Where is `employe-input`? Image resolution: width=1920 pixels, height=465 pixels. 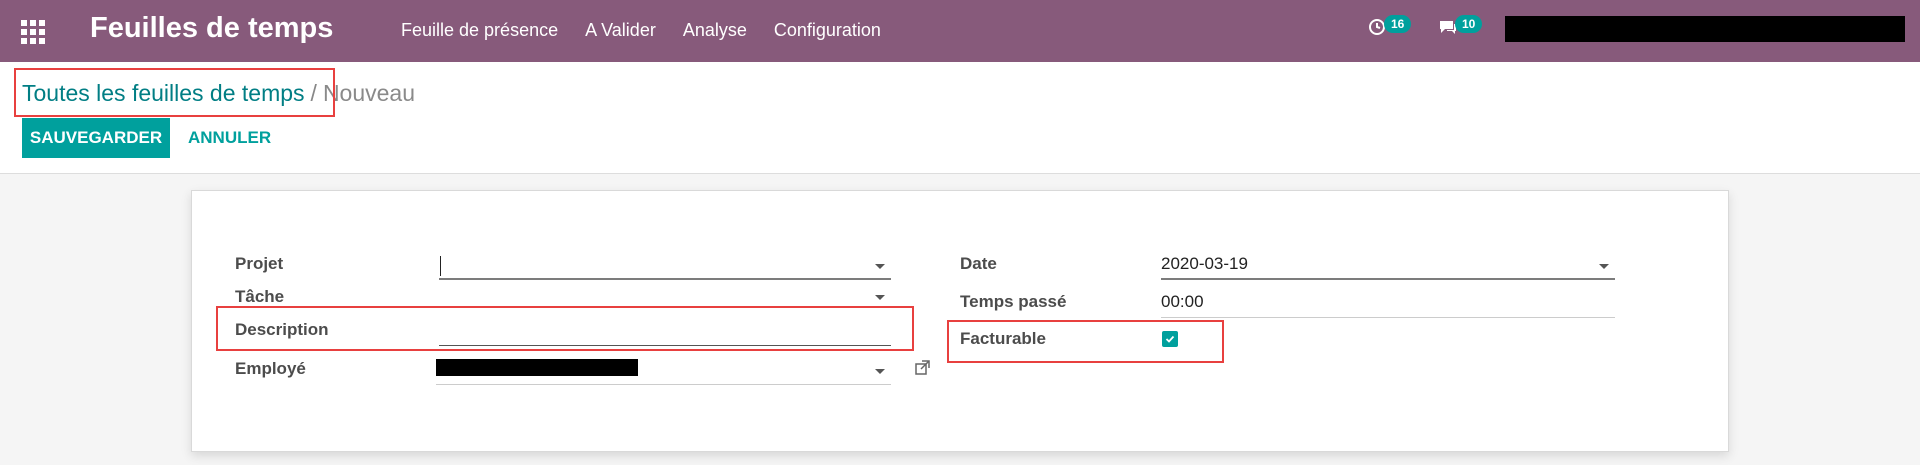 employe-input is located at coordinates (663, 372).